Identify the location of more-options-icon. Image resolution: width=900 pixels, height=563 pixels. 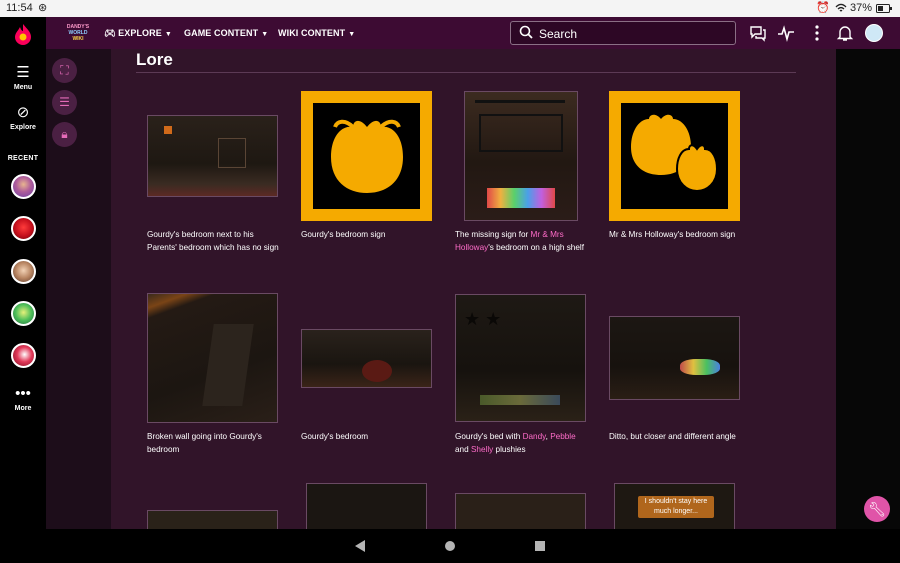
(817, 33).